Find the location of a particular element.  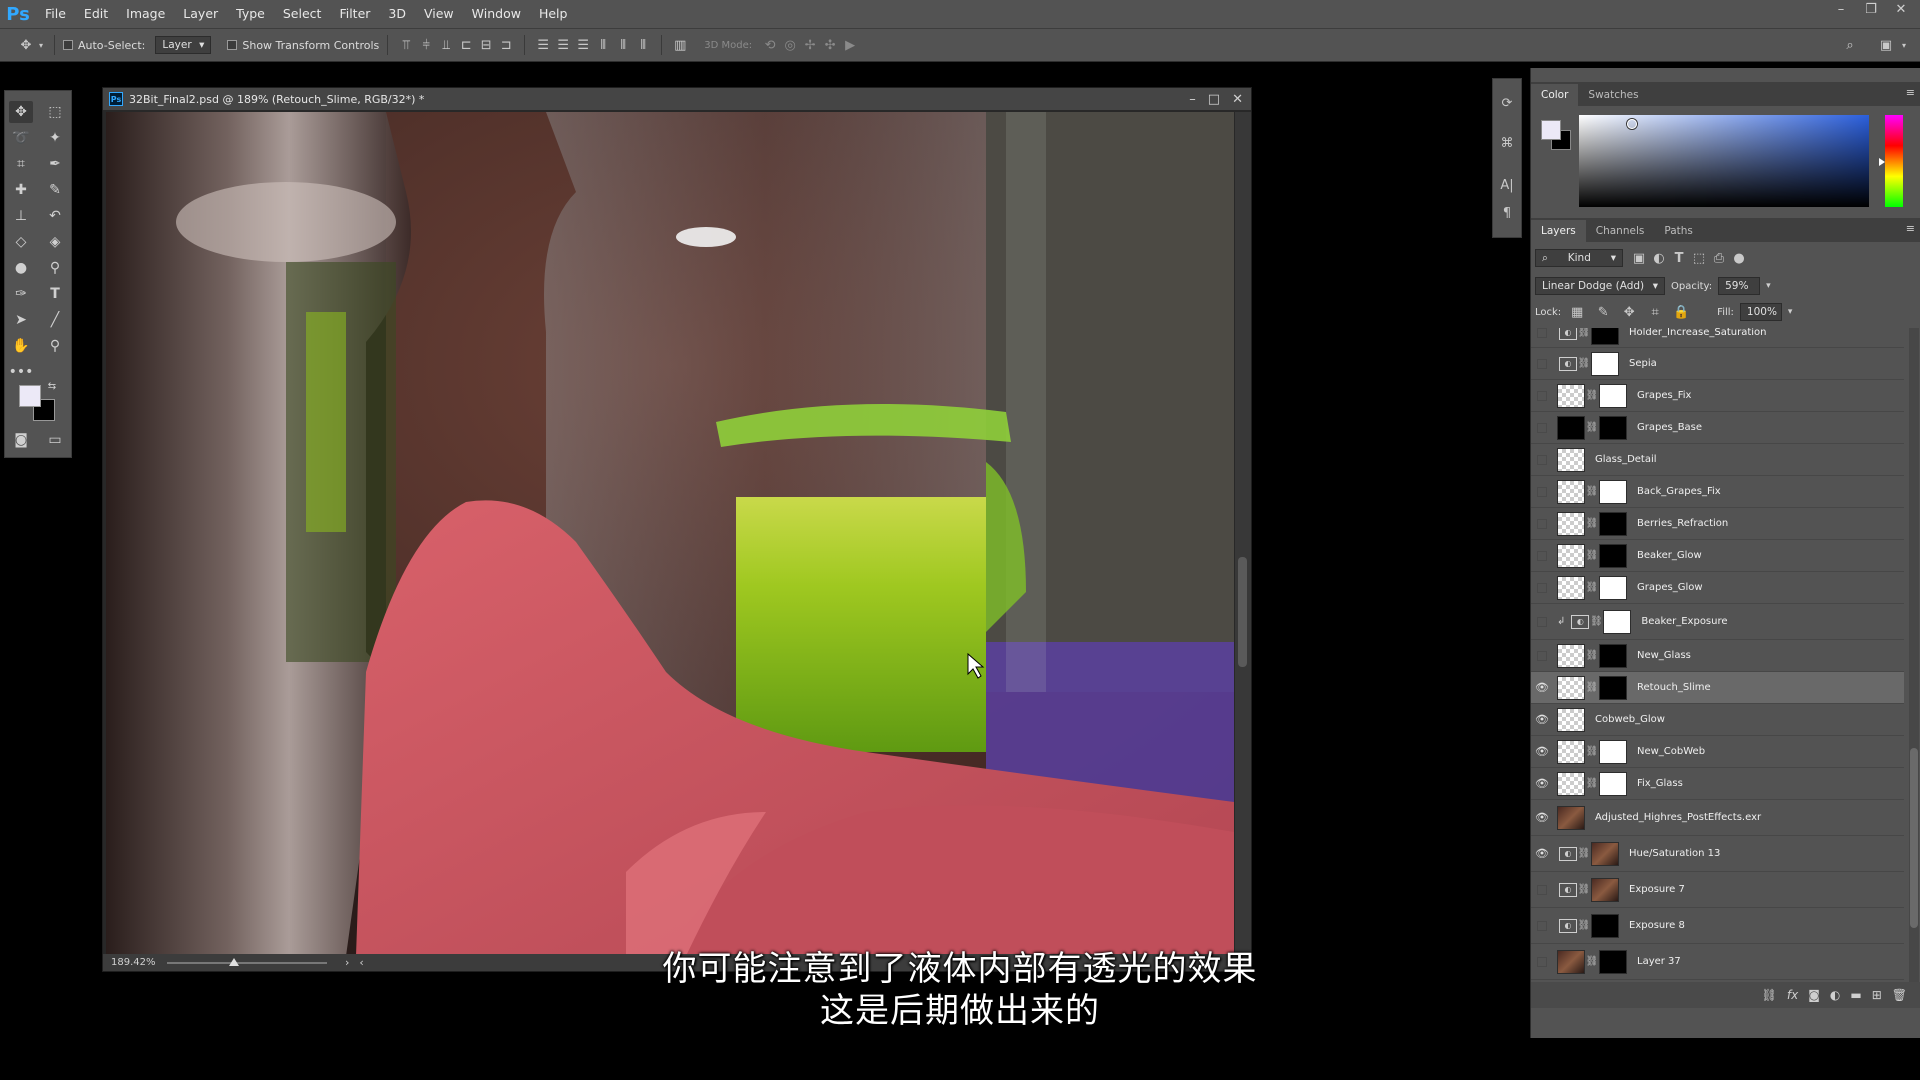

layer-list-scrollbar is located at coordinates (1914, 663).